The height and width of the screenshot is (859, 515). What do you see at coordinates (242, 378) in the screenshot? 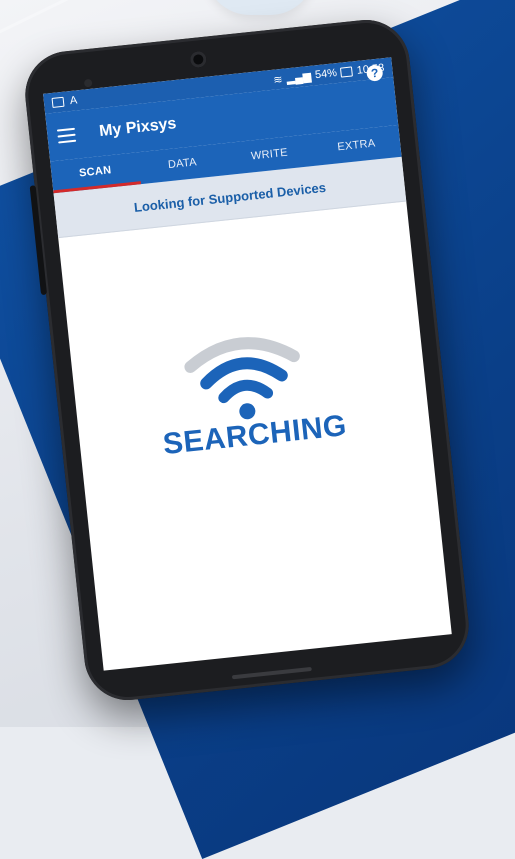
I see `wifi-searching-icon` at bounding box center [242, 378].